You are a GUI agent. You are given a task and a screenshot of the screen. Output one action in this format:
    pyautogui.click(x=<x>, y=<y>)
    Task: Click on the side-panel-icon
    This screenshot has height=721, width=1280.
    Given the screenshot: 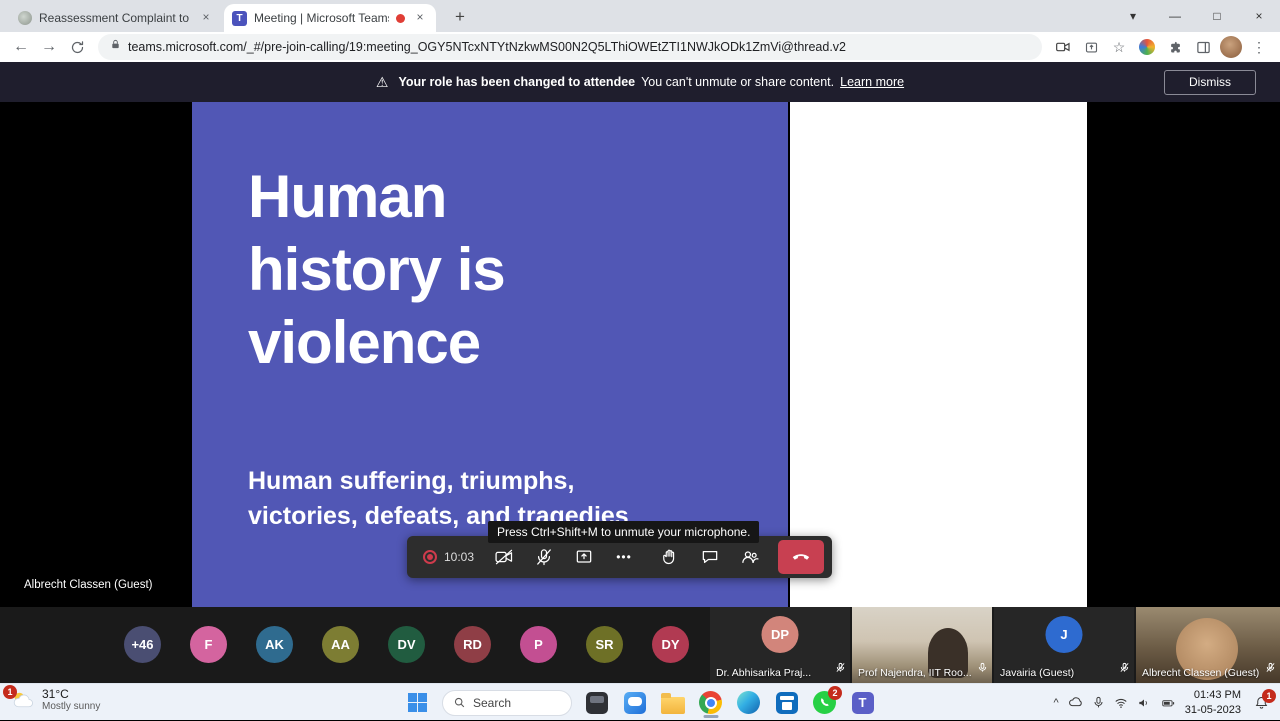 What is the action you would take?
    pyautogui.click(x=1203, y=47)
    